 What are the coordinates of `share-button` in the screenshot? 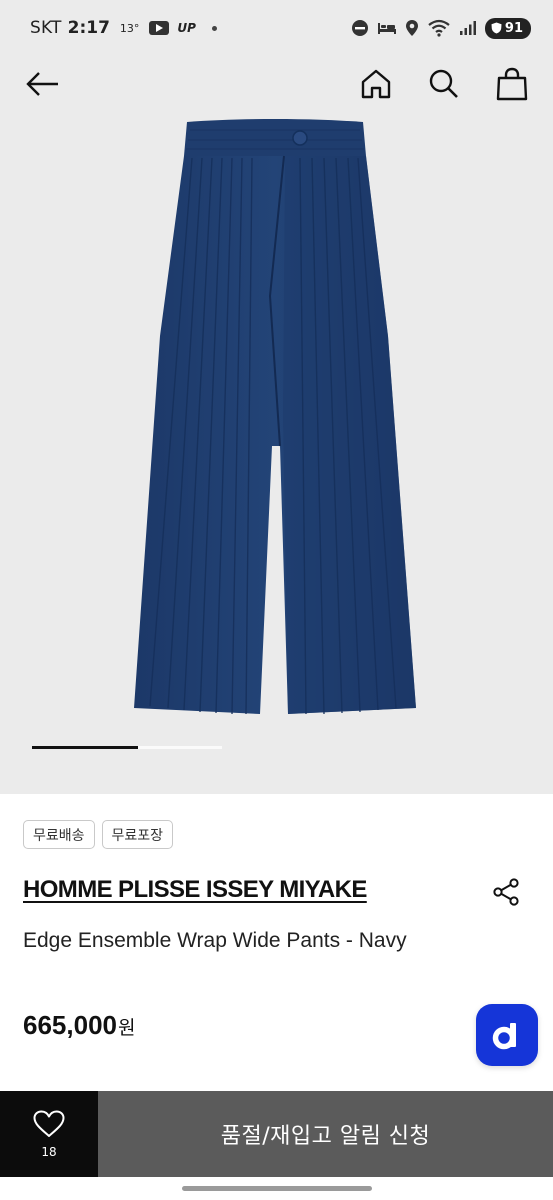 It's located at (506, 892).